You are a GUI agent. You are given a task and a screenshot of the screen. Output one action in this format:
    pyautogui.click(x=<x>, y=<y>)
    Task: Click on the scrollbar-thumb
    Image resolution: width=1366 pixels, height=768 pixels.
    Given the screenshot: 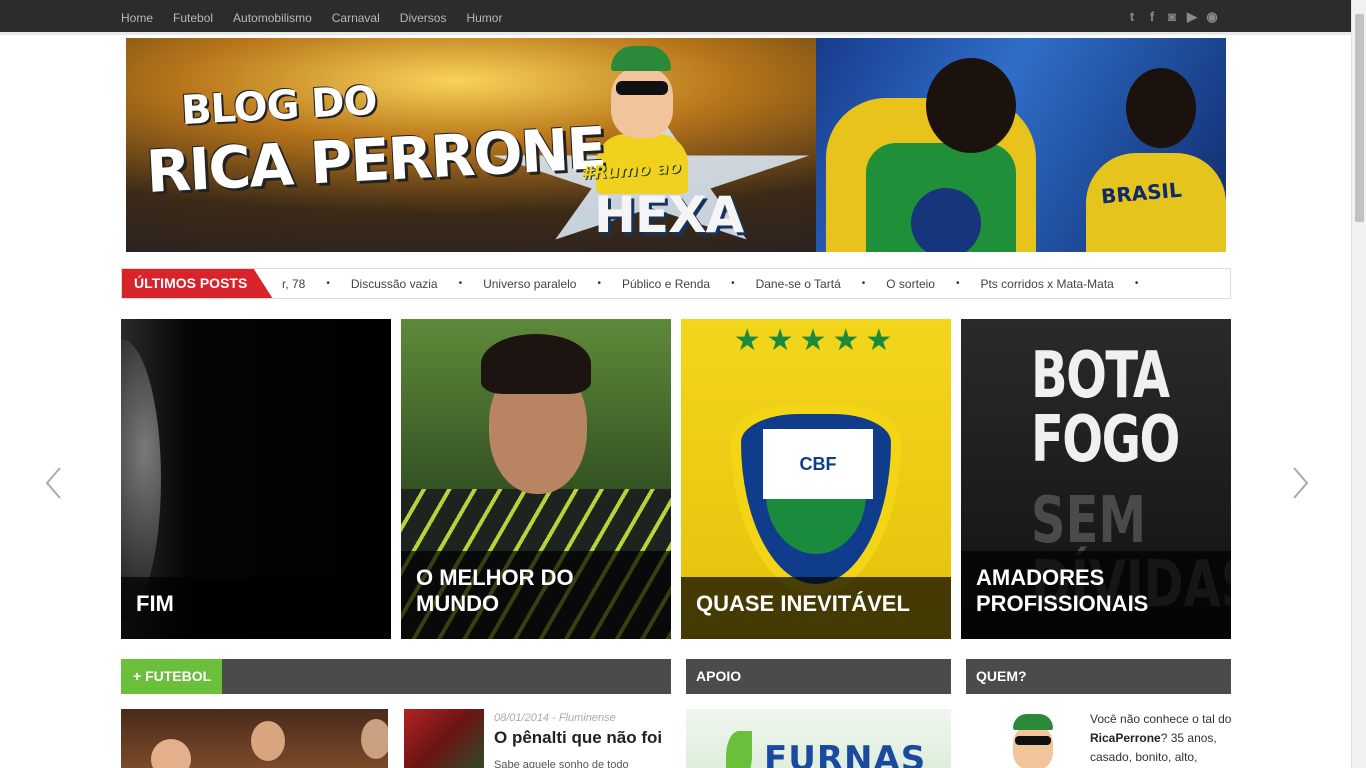 What is the action you would take?
    pyautogui.click(x=1359, y=118)
    